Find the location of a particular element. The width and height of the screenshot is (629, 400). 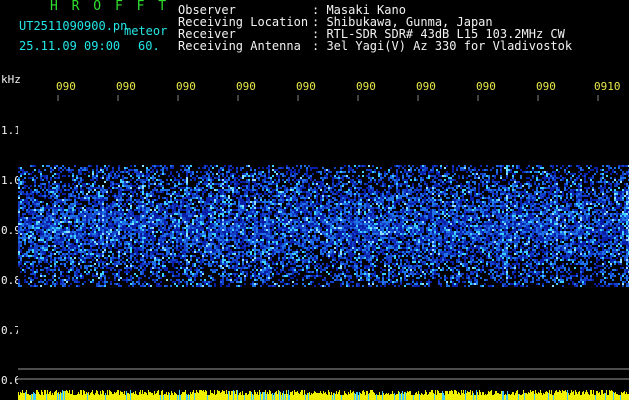

antenna-value: : 3el Yagi(V) Az 330 for Vladivostok is located at coordinates (442, 46).